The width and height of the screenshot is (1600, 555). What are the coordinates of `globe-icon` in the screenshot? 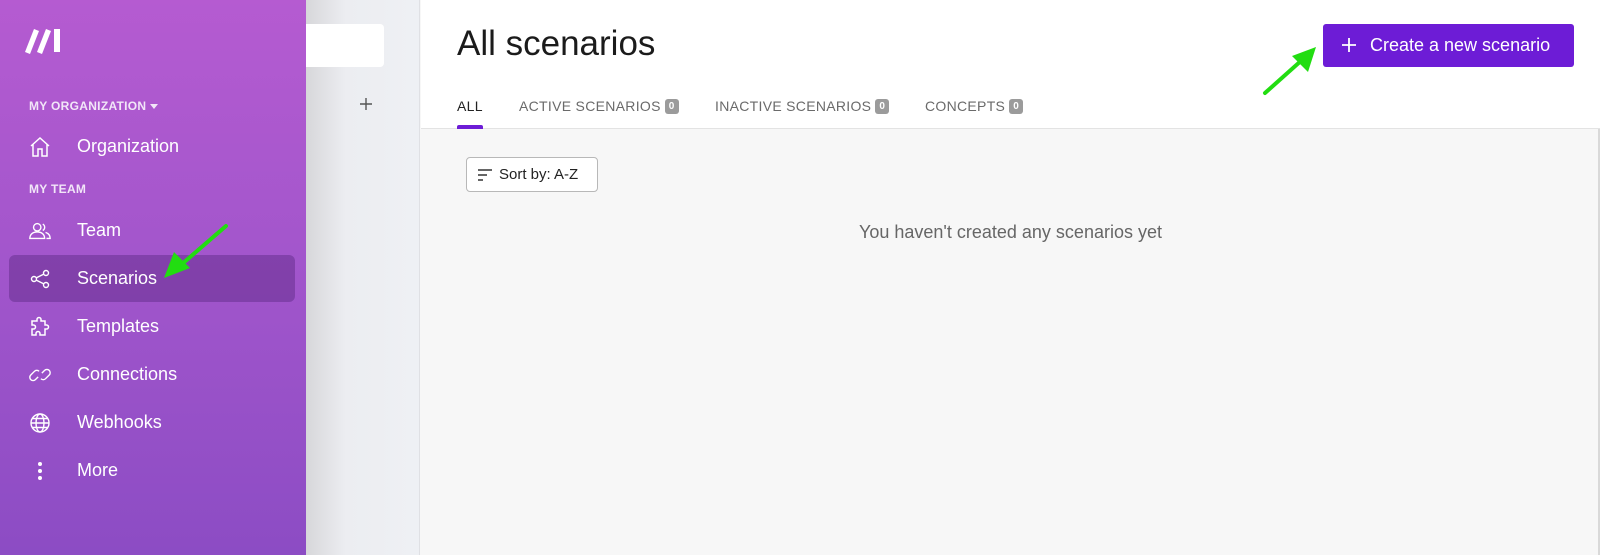 It's located at (40, 423).